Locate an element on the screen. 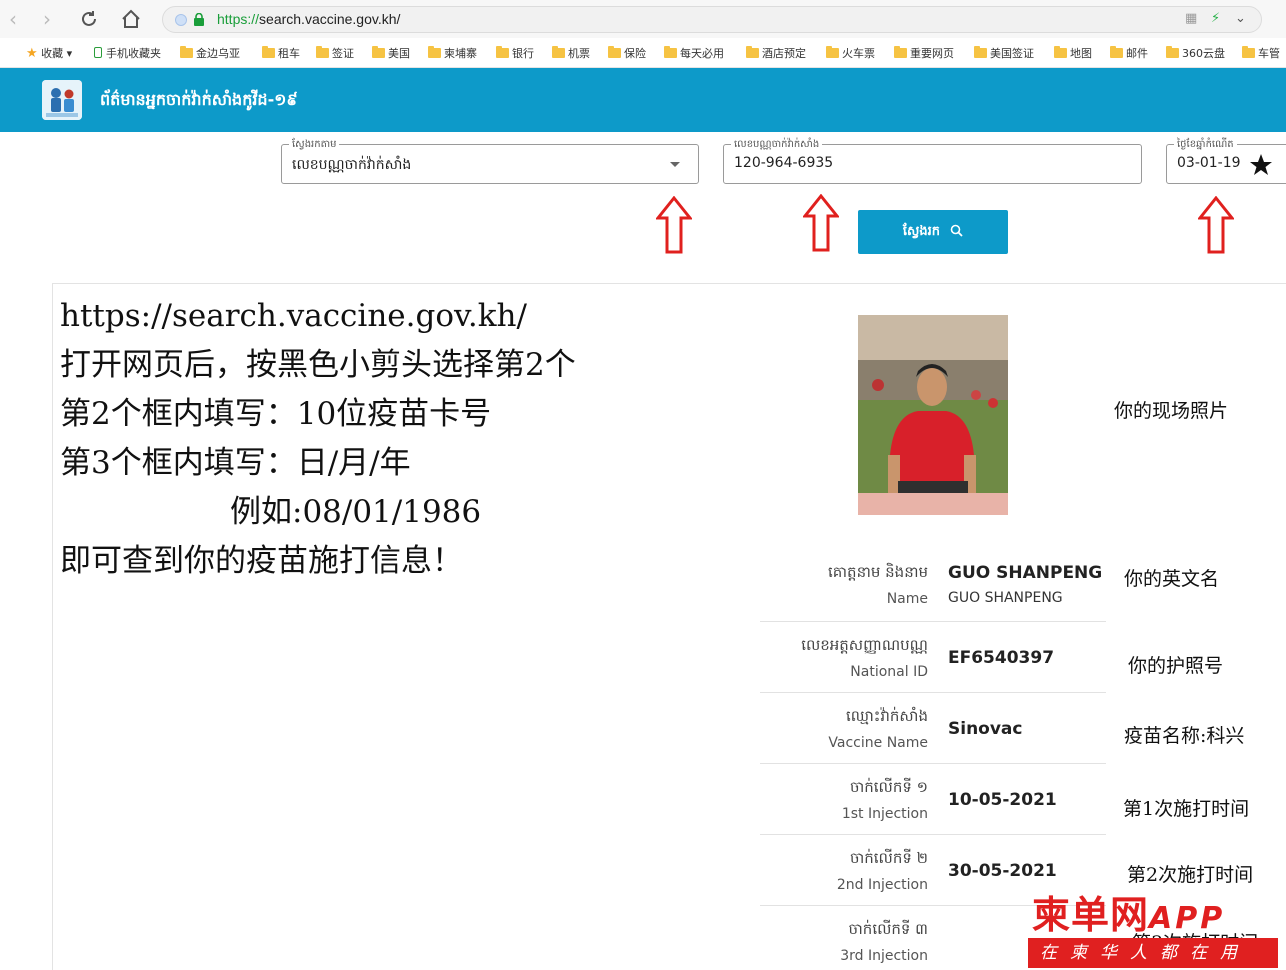 The width and height of the screenshot is (1286, 970). watermark-brand-name: 柬单网 is located at coordinates (1091, 915).